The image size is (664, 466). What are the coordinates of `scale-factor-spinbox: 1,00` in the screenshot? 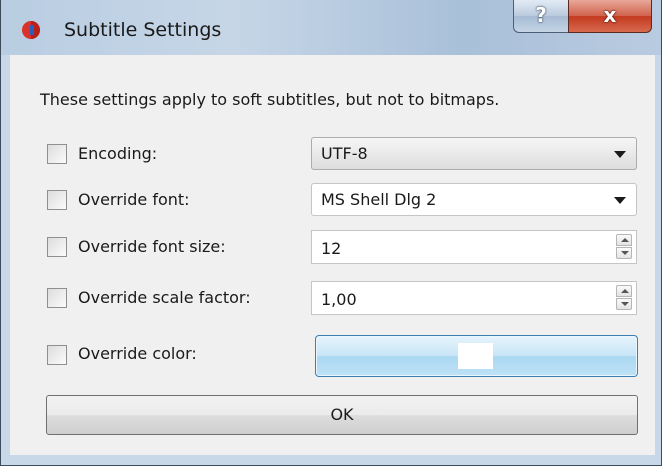 It's located at (474, 298).